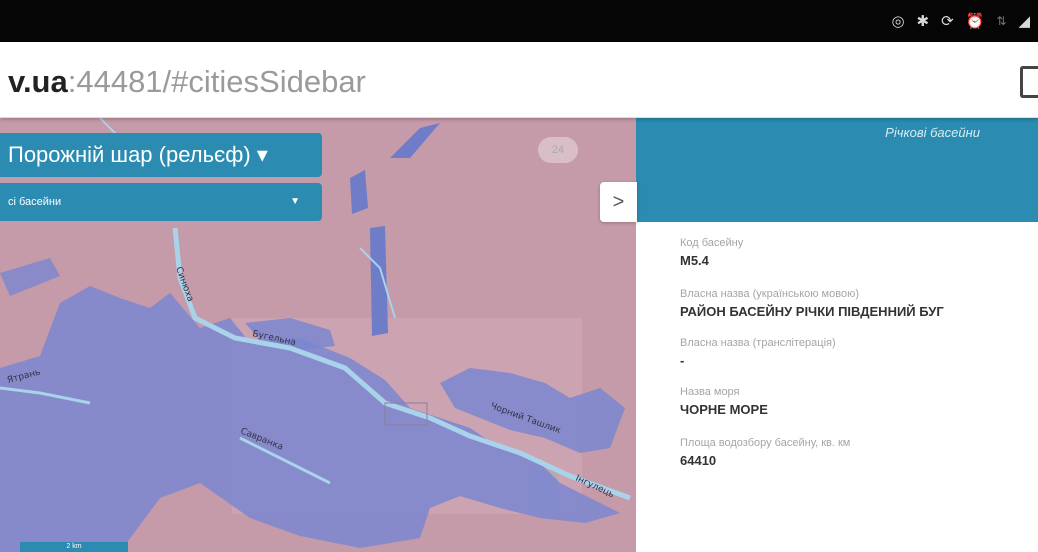 The image size is (1038, 552). What do you see at coordinates (30, 277) in the screenshot?
I see `basin-polygon-west` at bounding box center [30, 277].